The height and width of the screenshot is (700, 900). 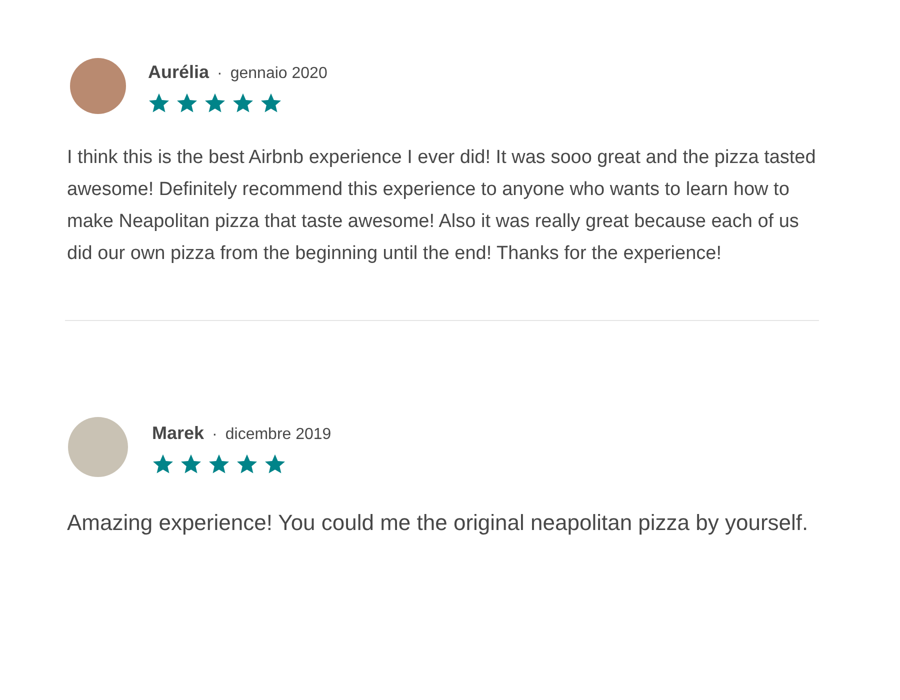 I want to click on review-text: Amazing experience! You could me the original neapolitan pizza by yourself., so click(x=438, y=523).